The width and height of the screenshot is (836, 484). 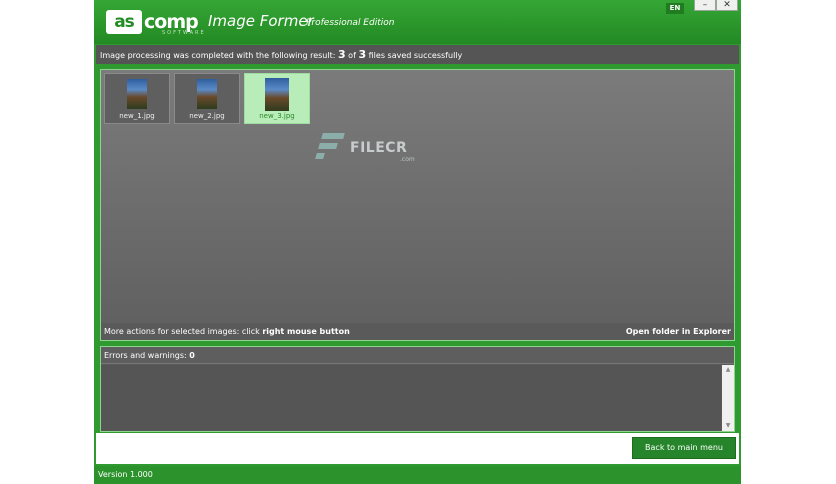 I want to click on scroll-up-icon: ▲, so click(x=728, y=370).